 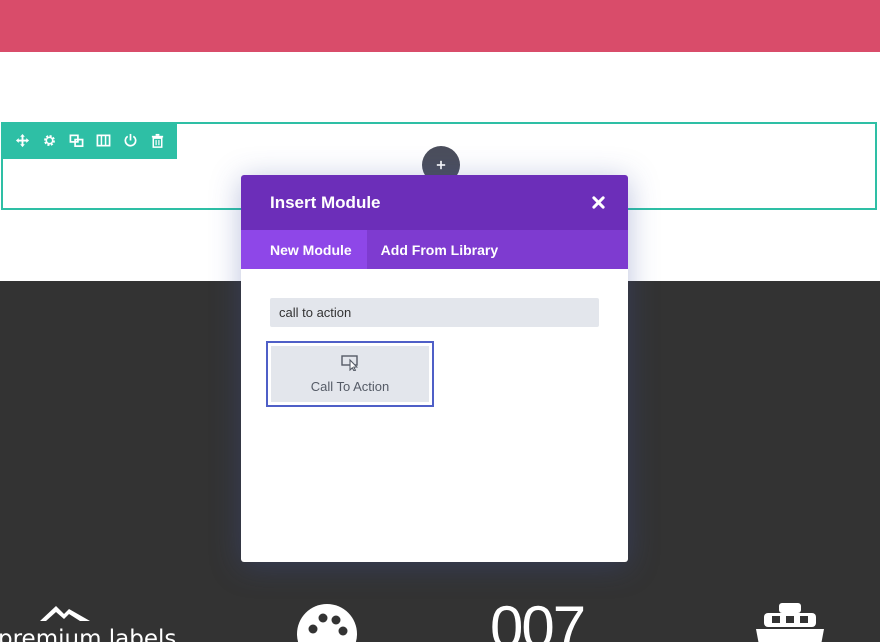 I want to click on premium-labels-logo: premium labels, so click(x=88, y=624).